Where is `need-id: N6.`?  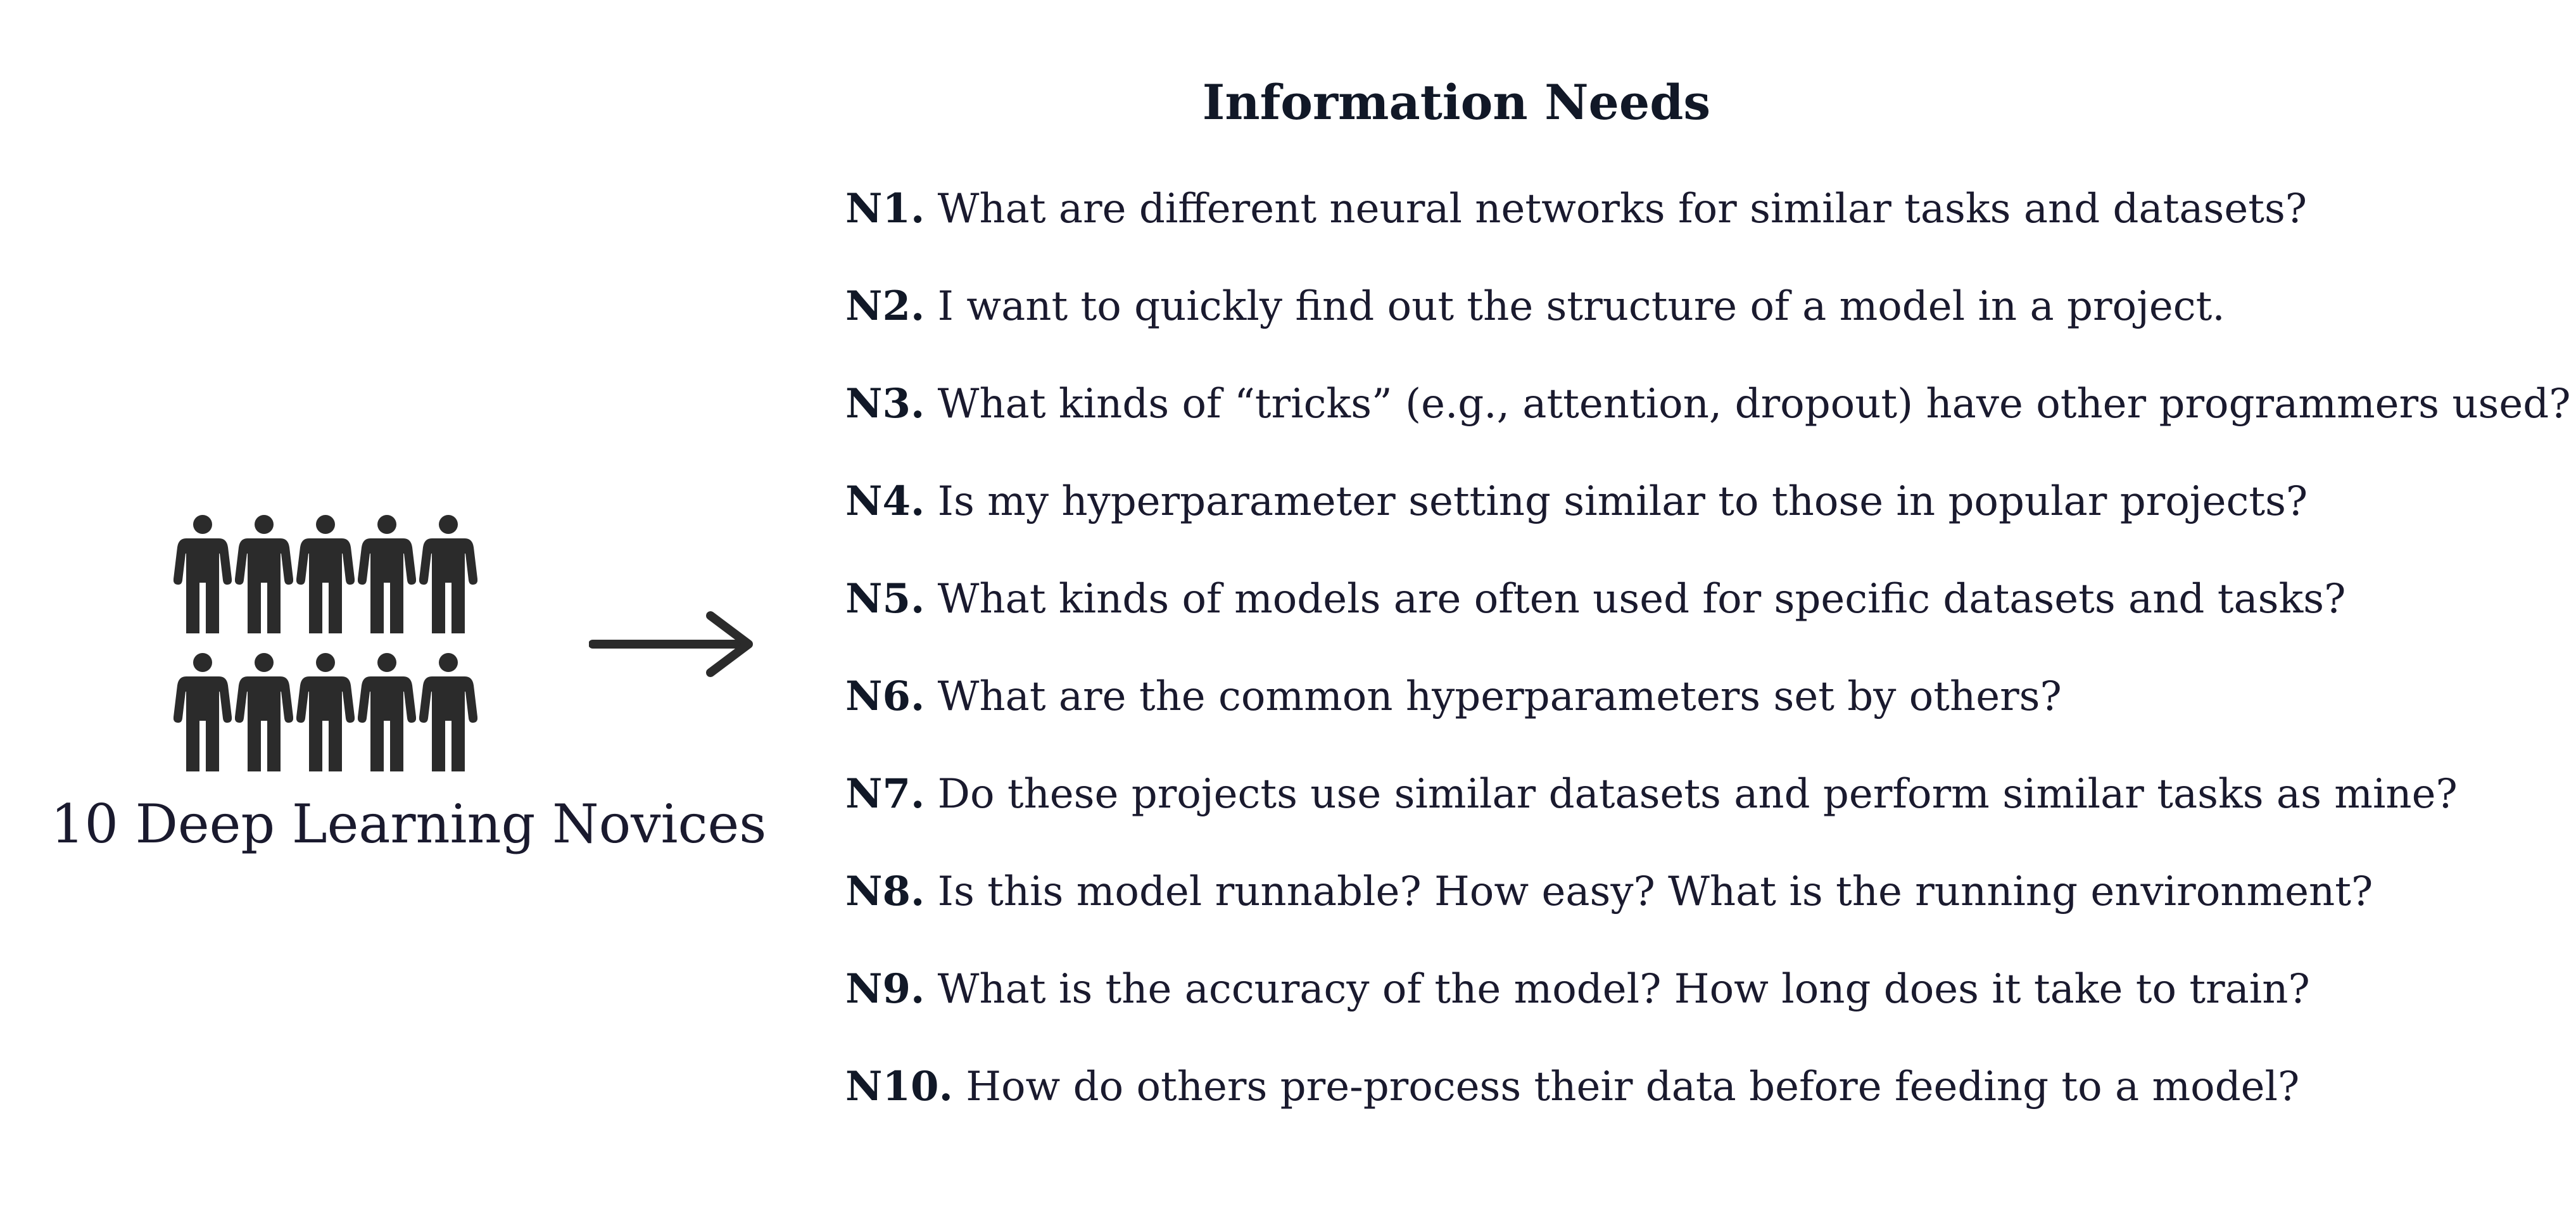
need-id: N6. is located at coordinates (885, 696).